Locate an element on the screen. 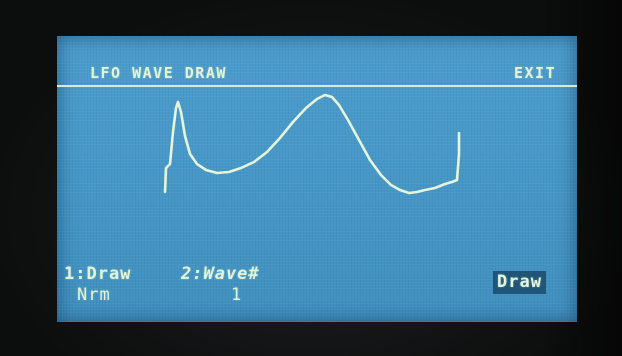 This screenshot has width=622, height=356. draw-button: Draw is located at coordinates (519, 282).